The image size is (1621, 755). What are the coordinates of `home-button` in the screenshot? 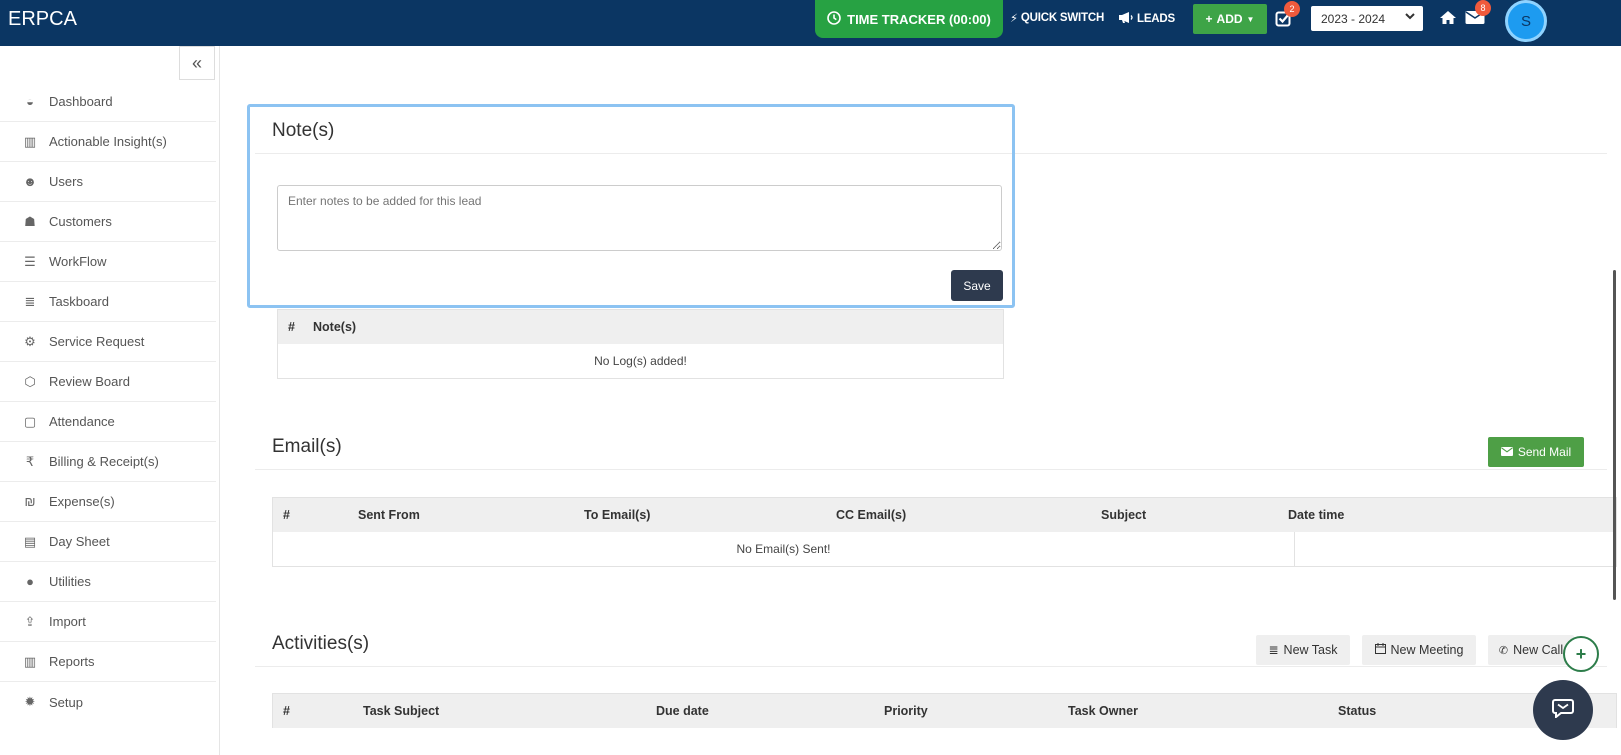 It's located at (1448, 20).